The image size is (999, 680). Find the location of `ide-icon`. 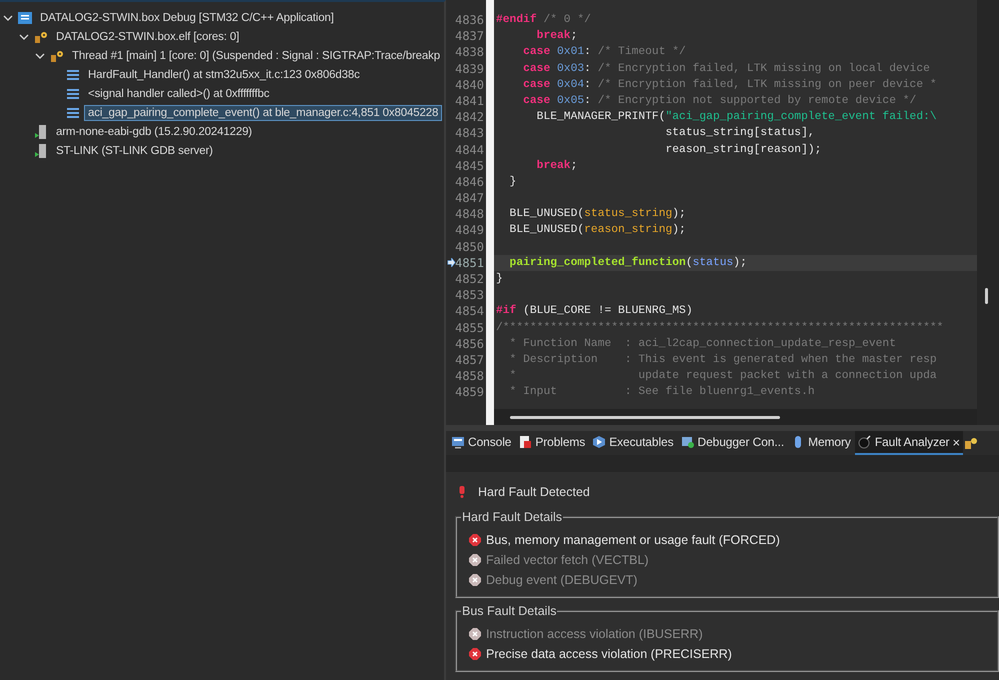

ide-icon is located at coordinates (25, 17).